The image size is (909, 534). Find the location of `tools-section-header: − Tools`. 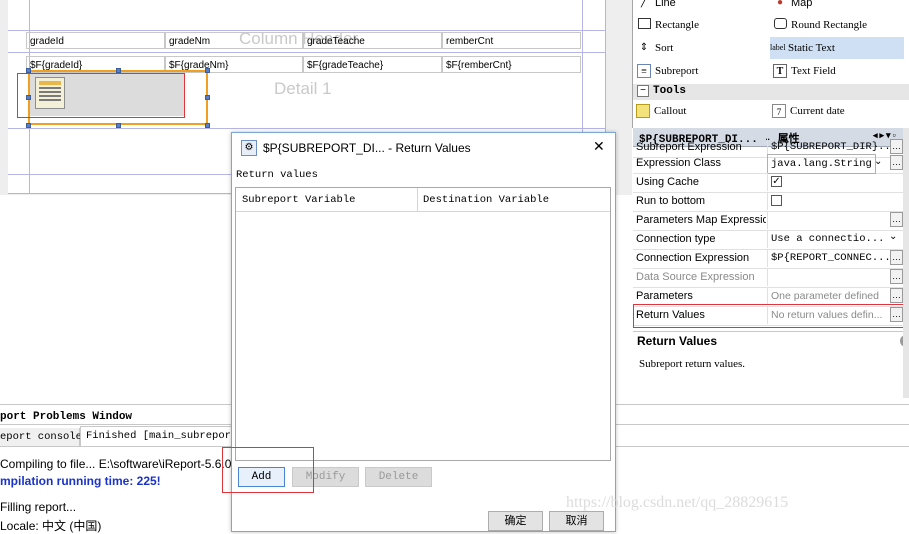

tools-section-header: − Tools is located at coordinates (771, 92).